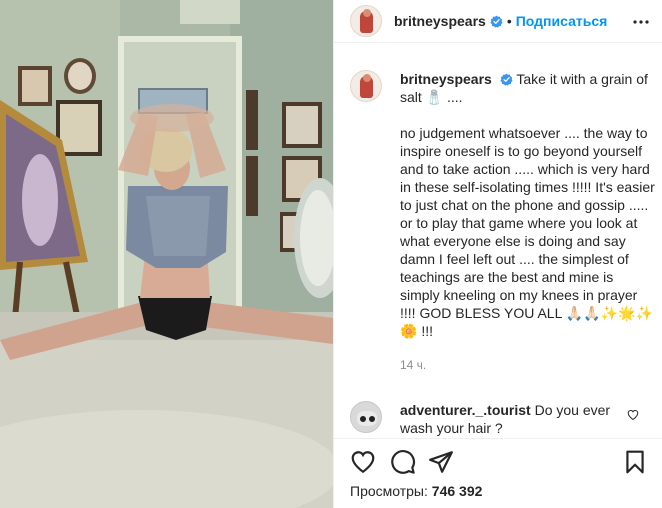 The image size is (662, 508). What do you see at coordinates (457, 491) in the screenshot?
I see `views-count: 746 392` at bounding box center [457, 491].